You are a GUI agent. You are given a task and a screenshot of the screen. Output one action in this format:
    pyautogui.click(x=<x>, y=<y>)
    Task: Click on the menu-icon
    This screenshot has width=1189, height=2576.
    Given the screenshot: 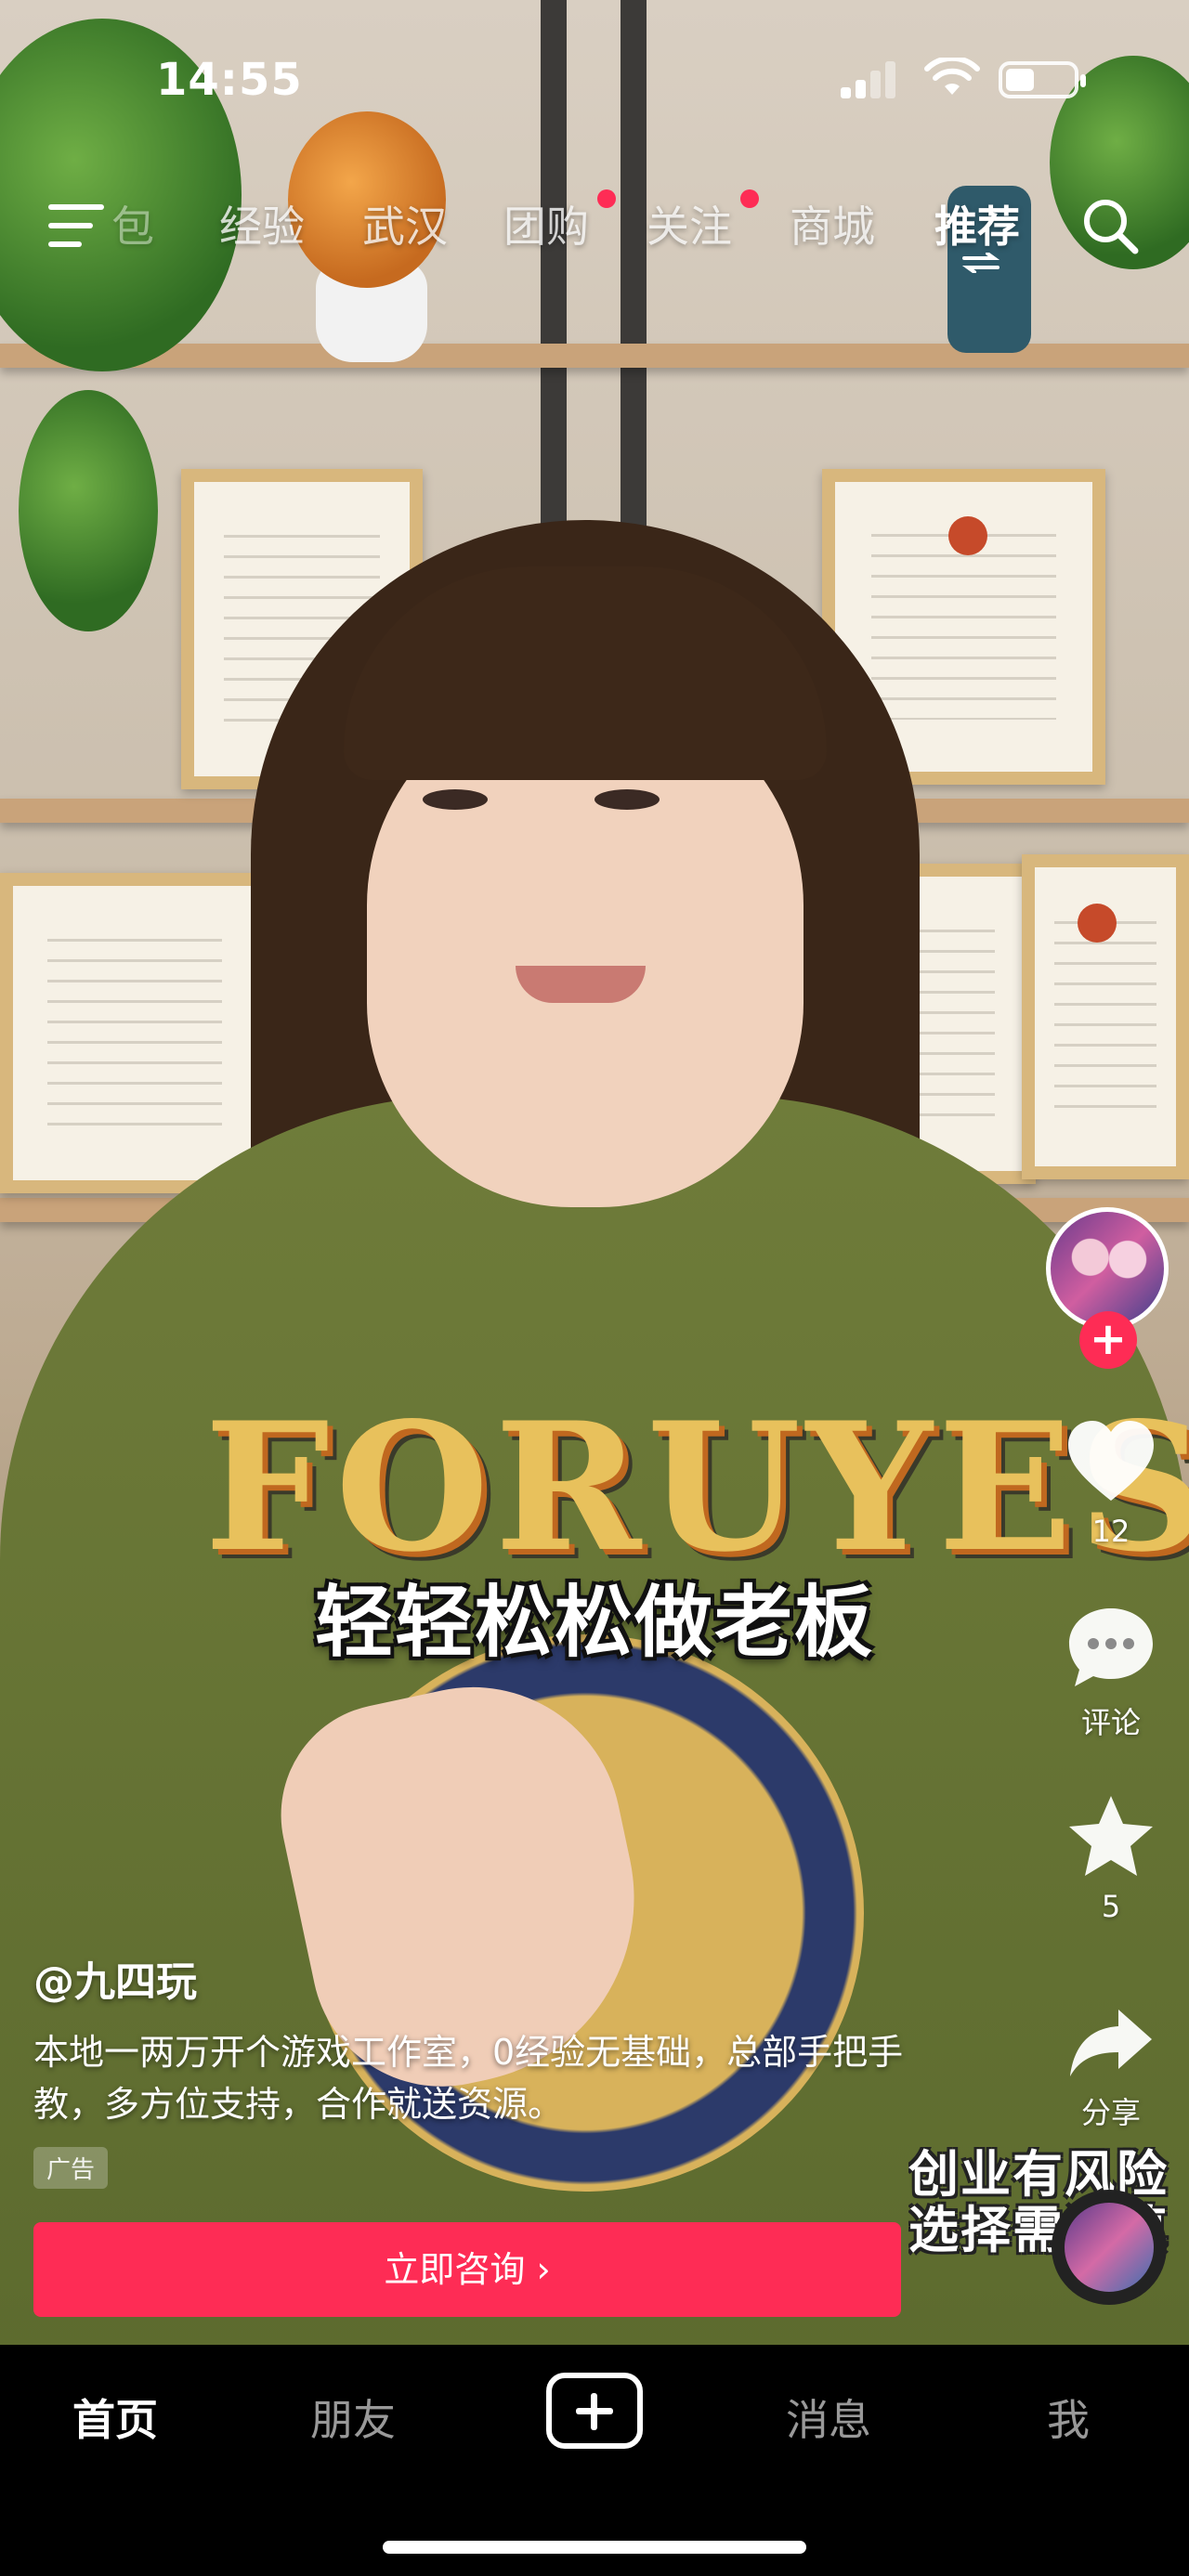 What is the action you would take?
    pyautogui.click(x=76, y=226)
    